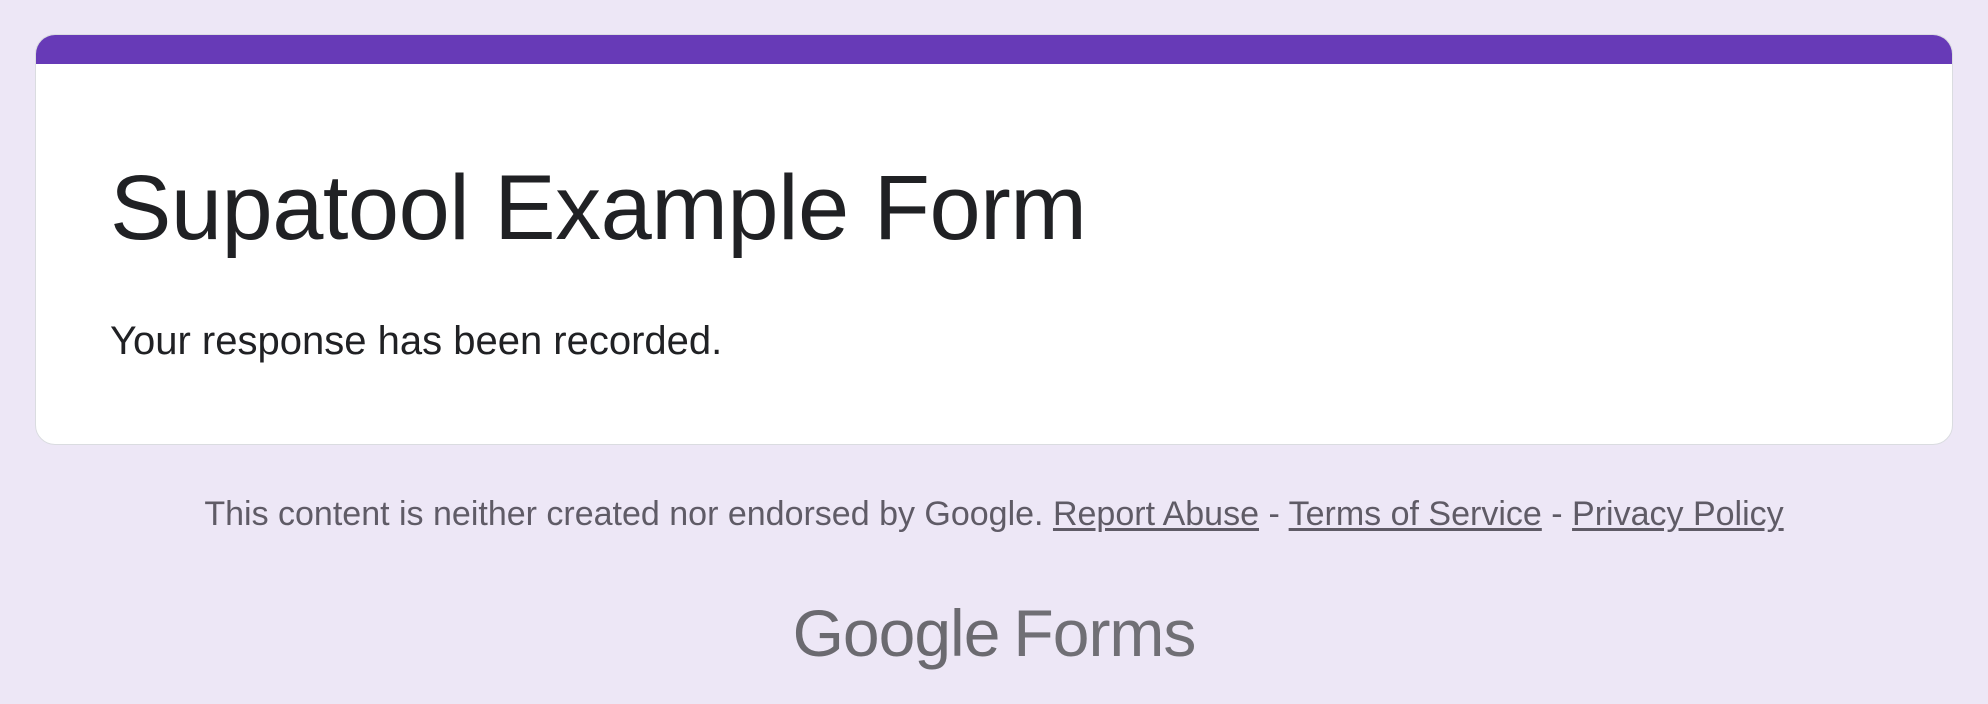 Image resolution: width=1988 pixels, height=704 pixels. I want to click on privacy-policy-link: Privacy Policy, so click(1678, 514).